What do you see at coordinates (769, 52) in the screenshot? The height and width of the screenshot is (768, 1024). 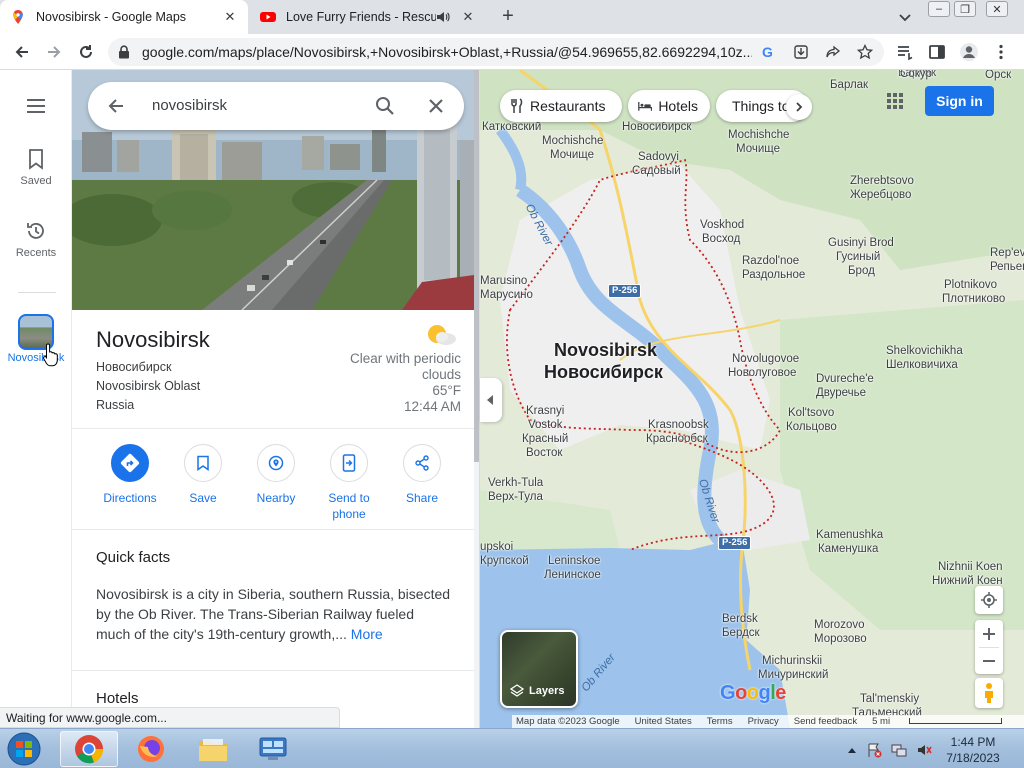 I see `google-lens-icon: G` at bounding box center [769, 52].